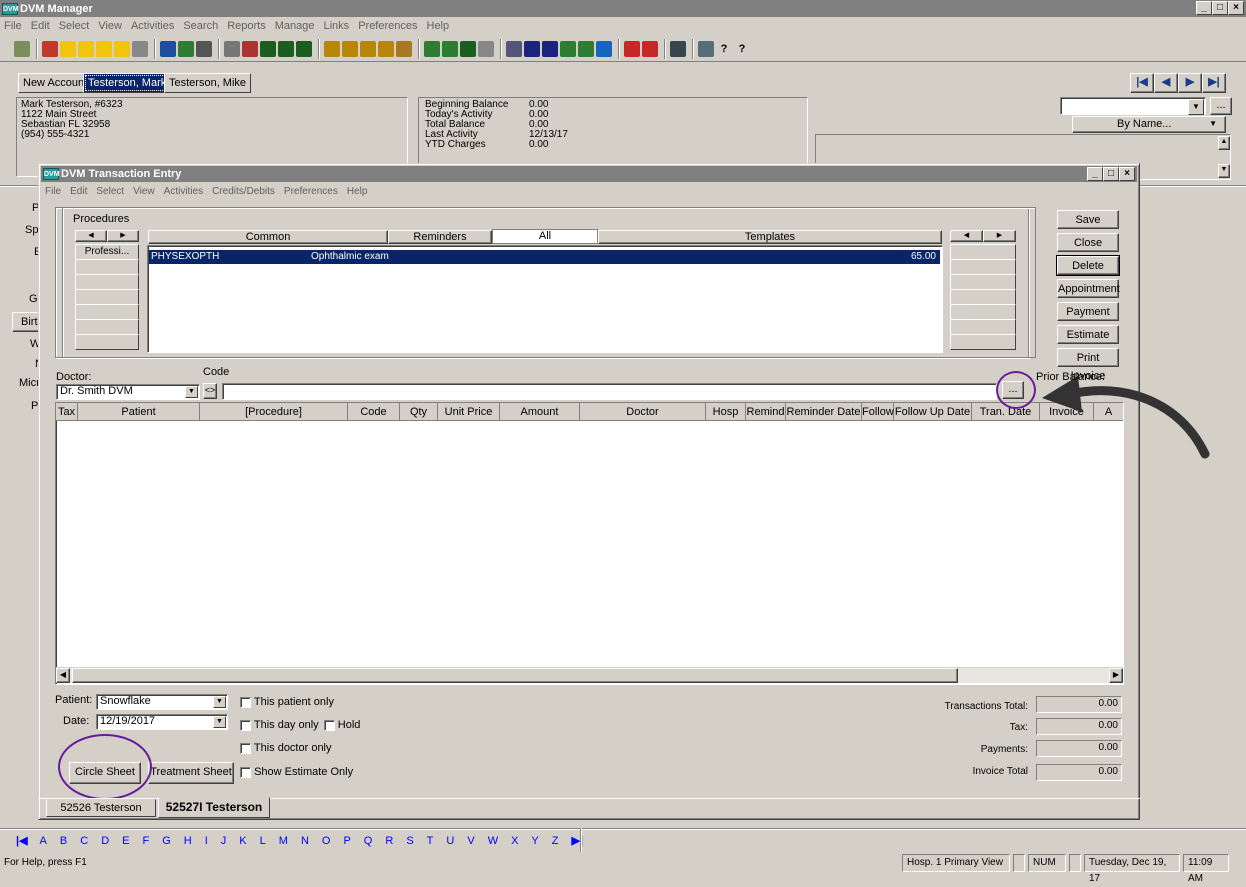 This screenshot has height=887, width=1246. What do you see at coordinates (374, 412) in the screenshot?
I see `column-header: Code` at bounding box center [374, 412].